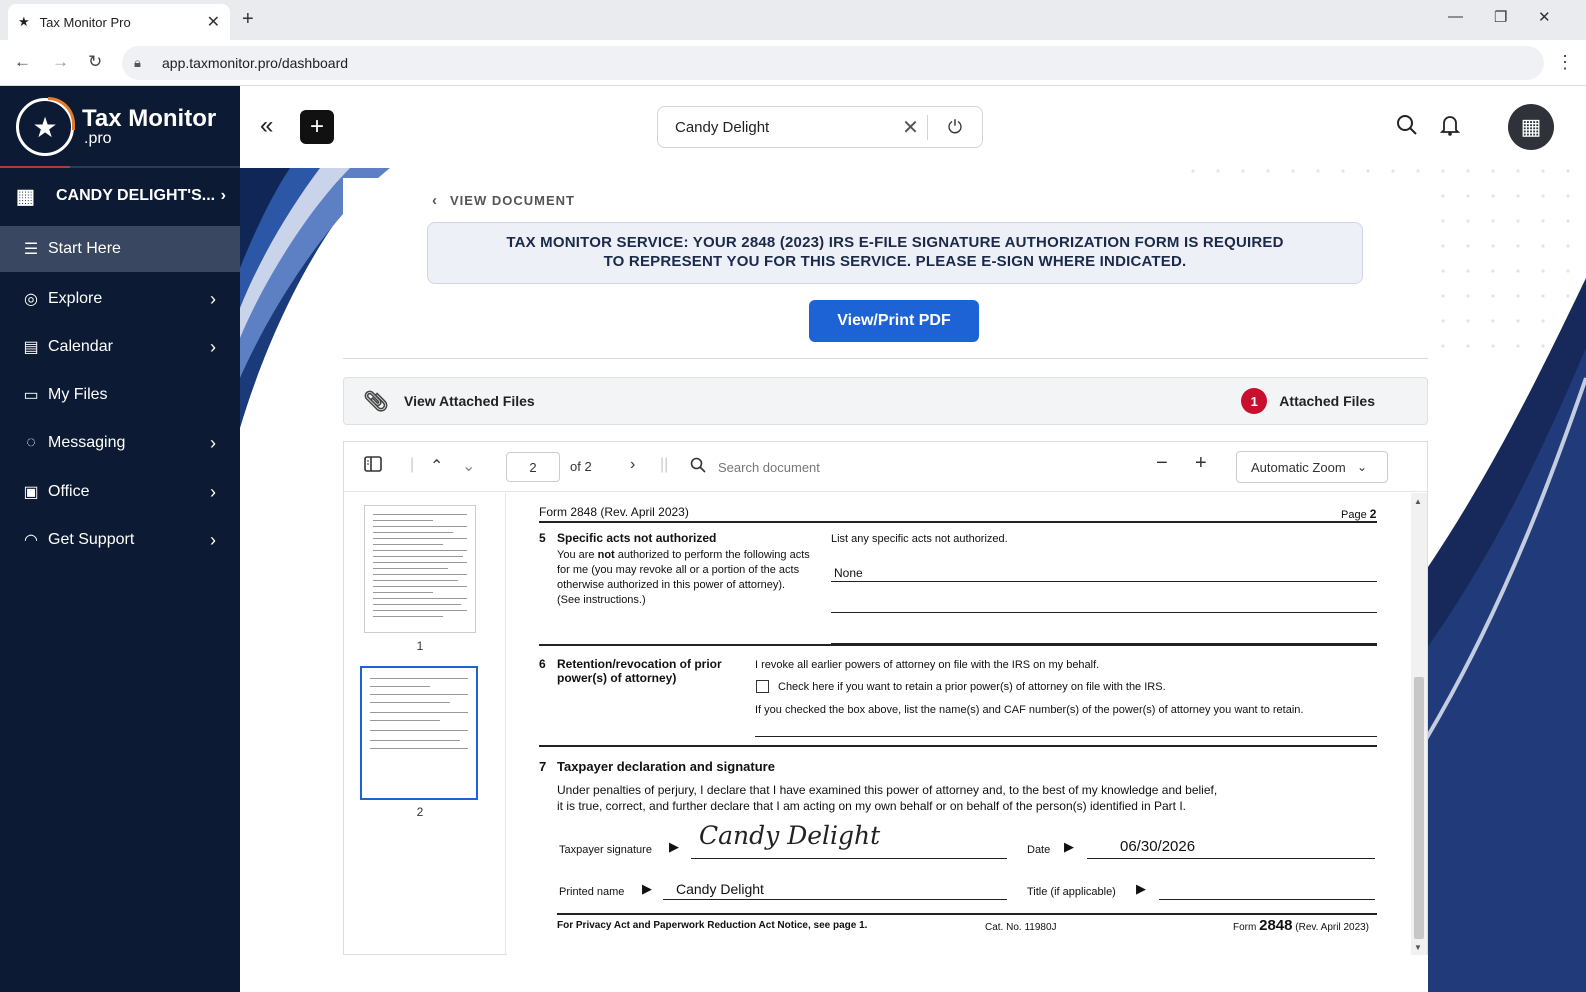 Image resolution: width=1586 pixels, height=992 pixels. I want to click on clear-icon: ✕, so click(911, 127).